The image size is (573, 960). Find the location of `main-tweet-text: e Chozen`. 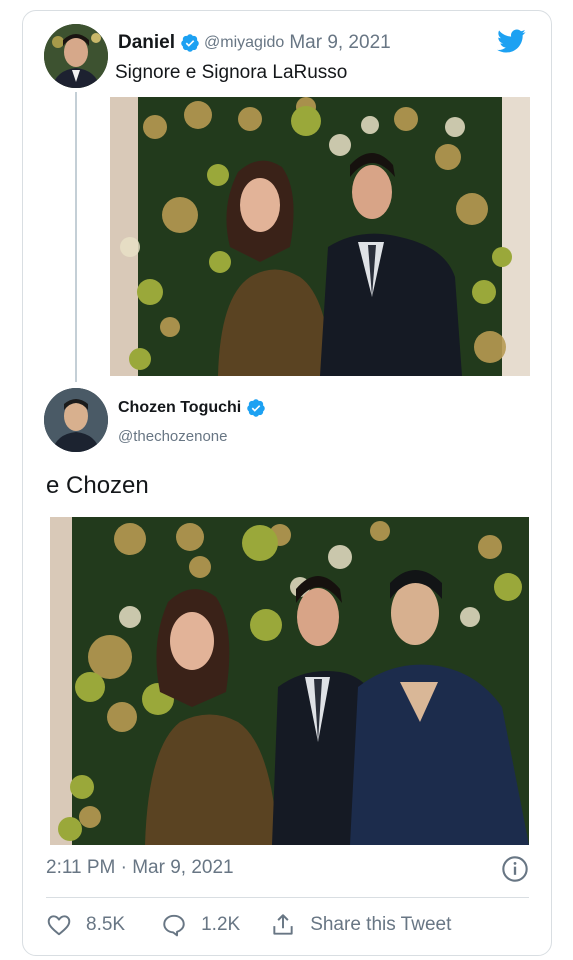

main-tweet-text: e Chozen is located at coordinates (97, 485).